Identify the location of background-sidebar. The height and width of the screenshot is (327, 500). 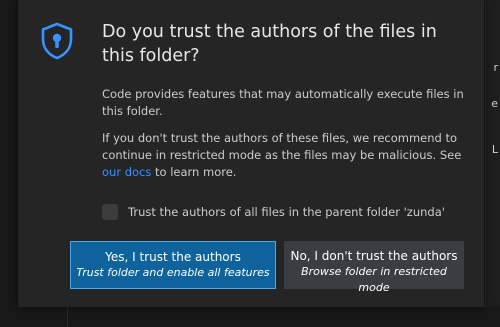
(9, 163).